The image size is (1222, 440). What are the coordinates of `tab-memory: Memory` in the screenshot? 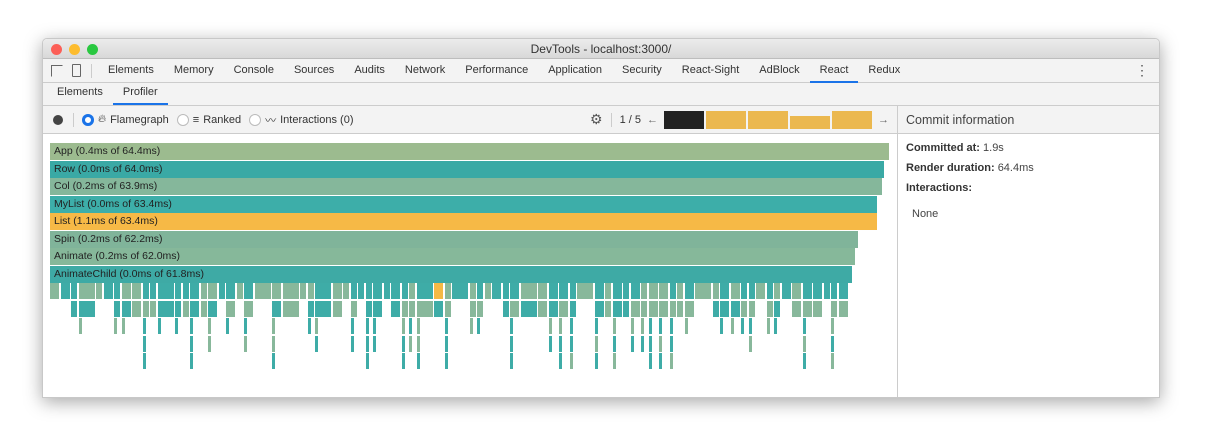 It's located at (194, 71).